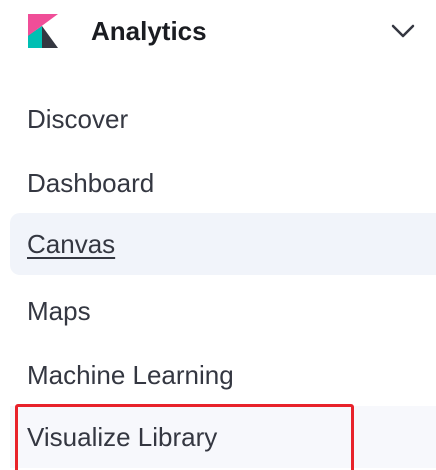 This screenshot has height=470, width=436. Describe the element at coordinates (59, 311) in the screenshot. I see `nav-item-label: Maps` at that location.